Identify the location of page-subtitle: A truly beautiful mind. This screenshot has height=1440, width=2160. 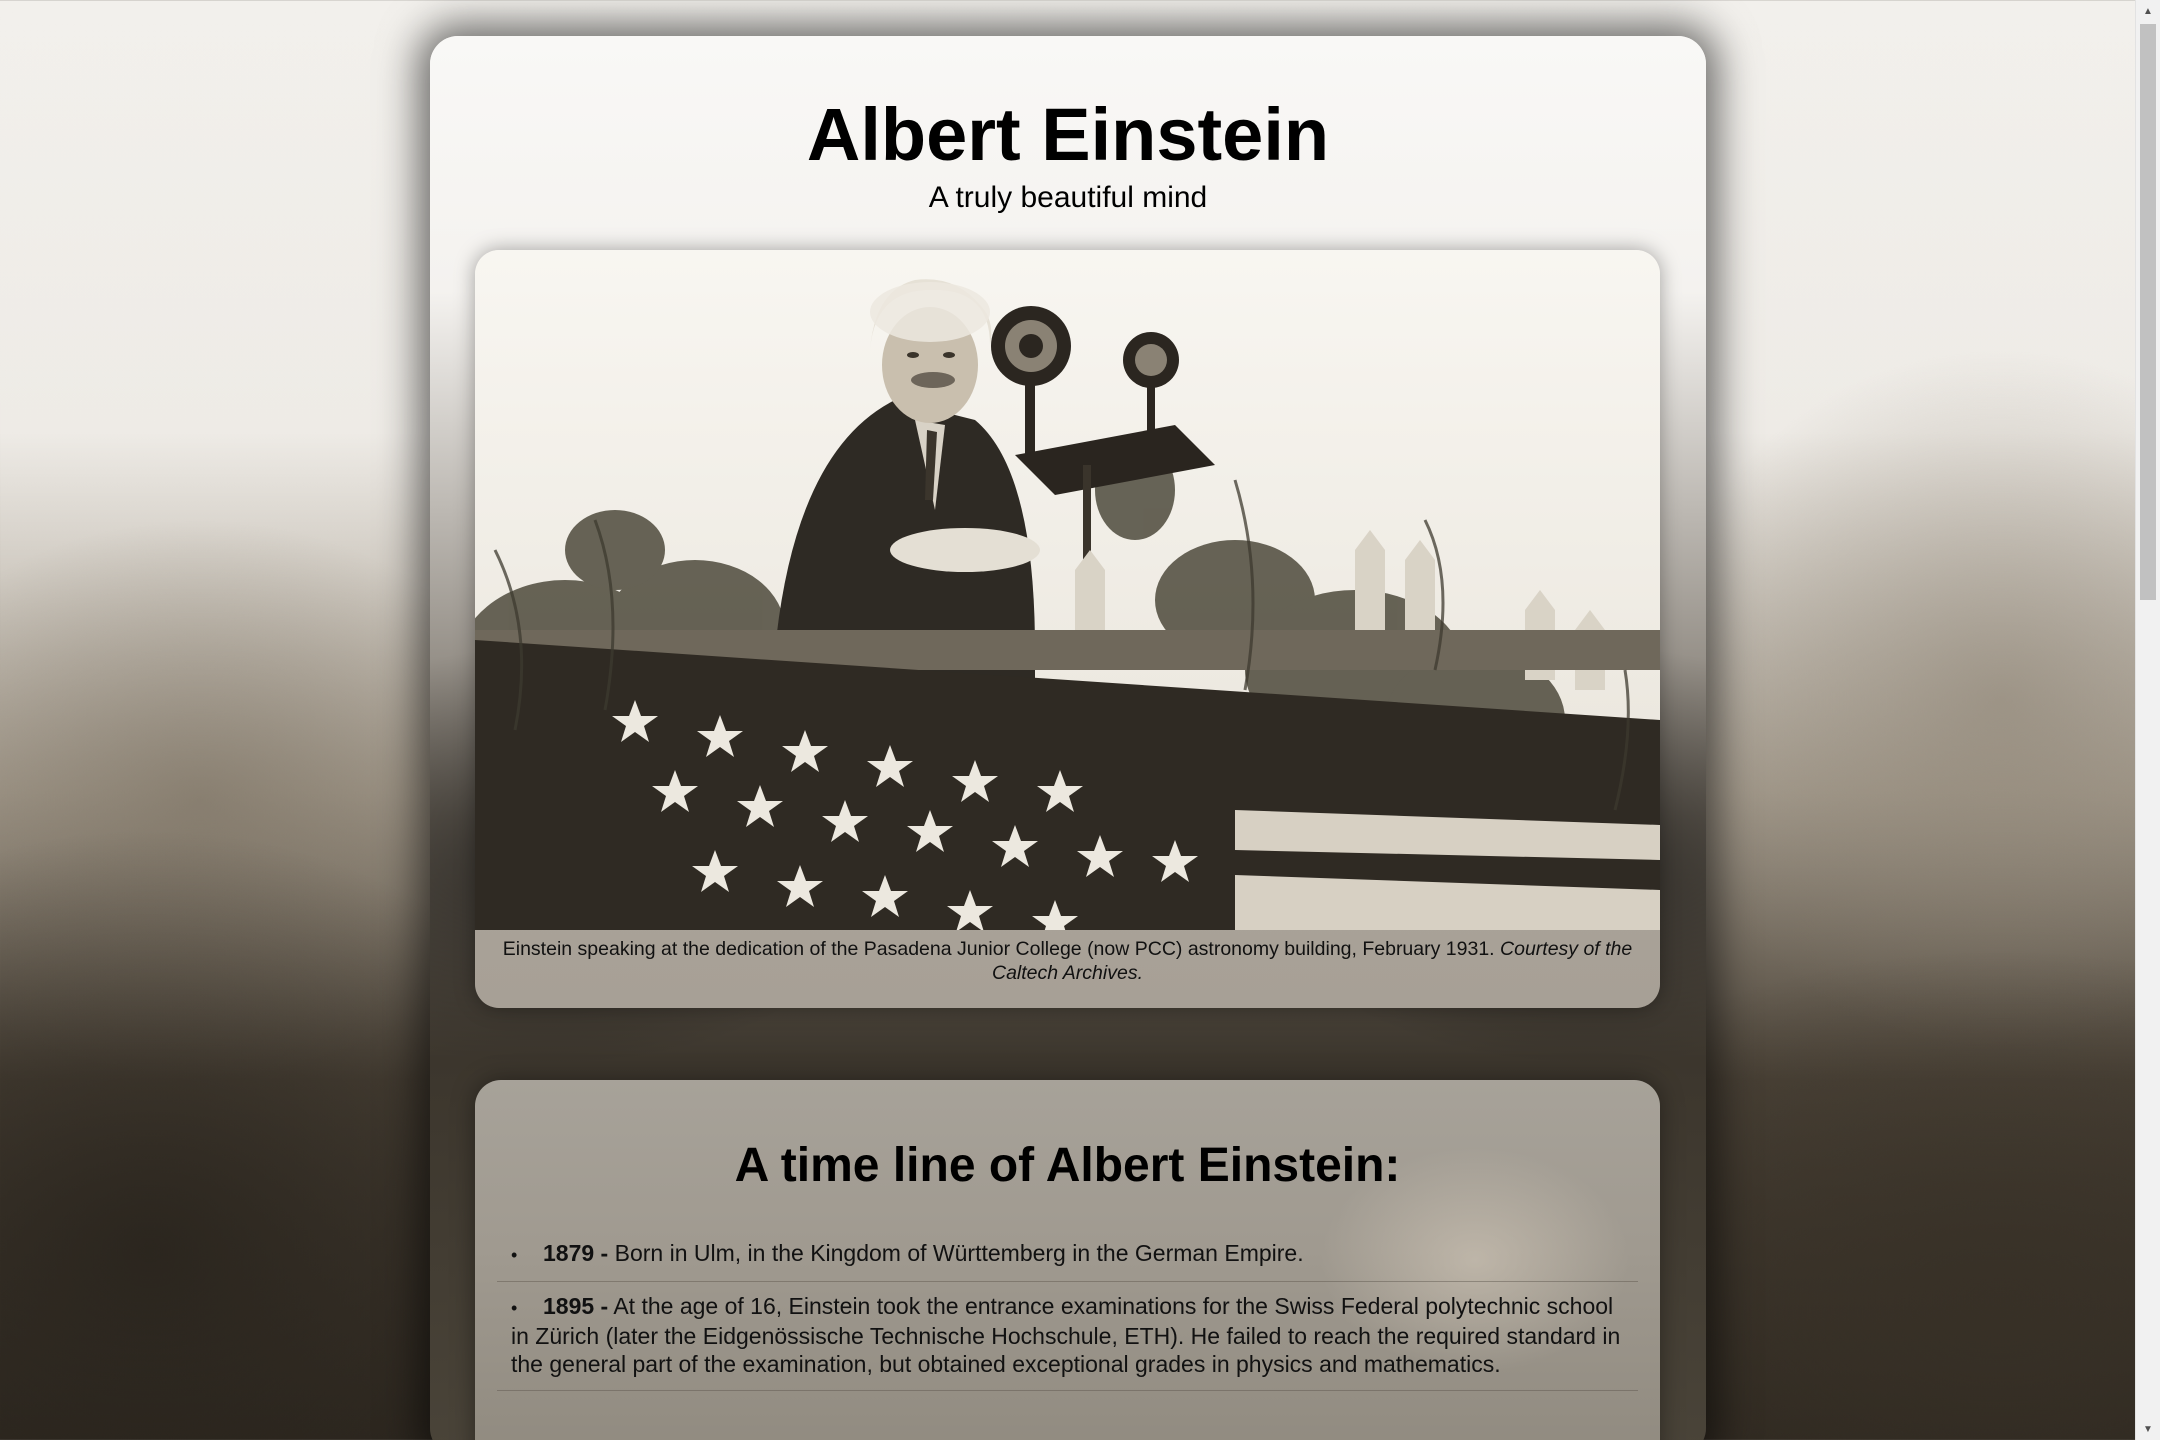
(1068, 198).